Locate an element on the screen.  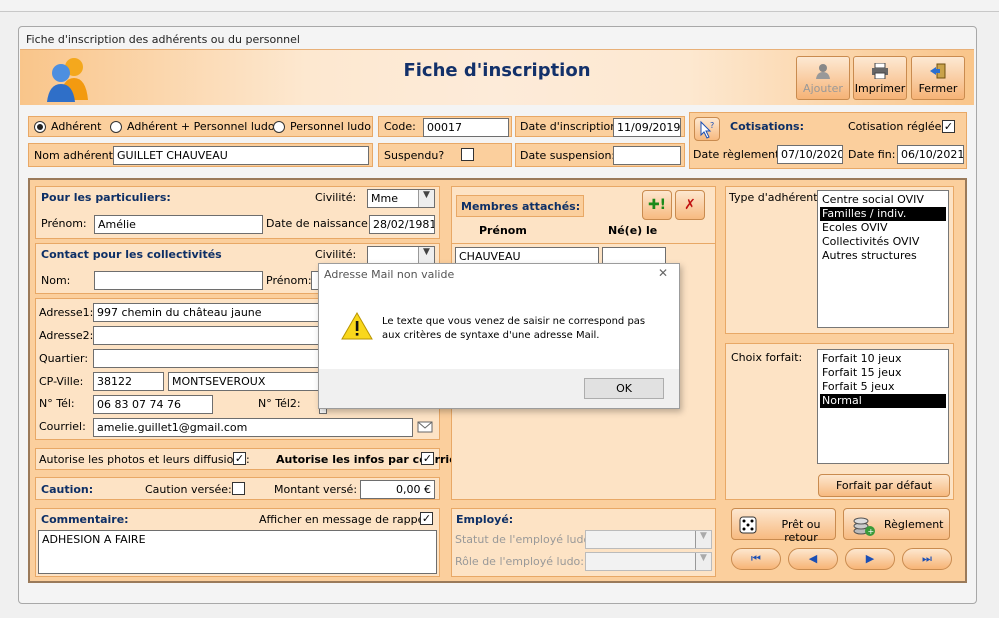
quartier-field is located at coordinates (208, 358).